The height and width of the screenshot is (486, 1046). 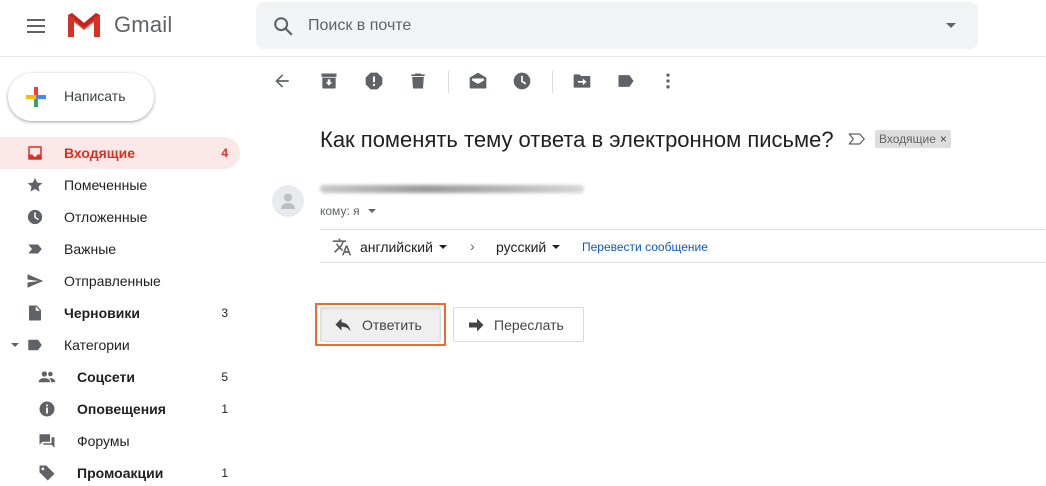 I want to click on main-menu-button, so click(x=36, y=26).